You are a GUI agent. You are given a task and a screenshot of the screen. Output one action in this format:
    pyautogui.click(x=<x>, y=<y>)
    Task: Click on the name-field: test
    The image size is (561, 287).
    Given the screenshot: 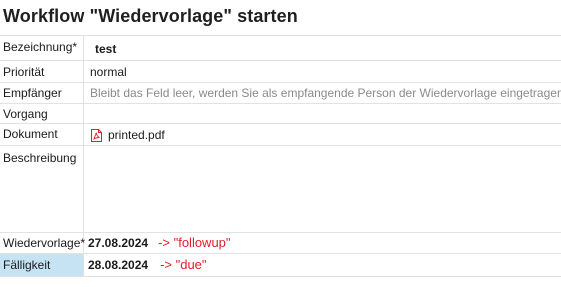 What is the action you would take?
    pyautogui.click(x=322, y=48)
    